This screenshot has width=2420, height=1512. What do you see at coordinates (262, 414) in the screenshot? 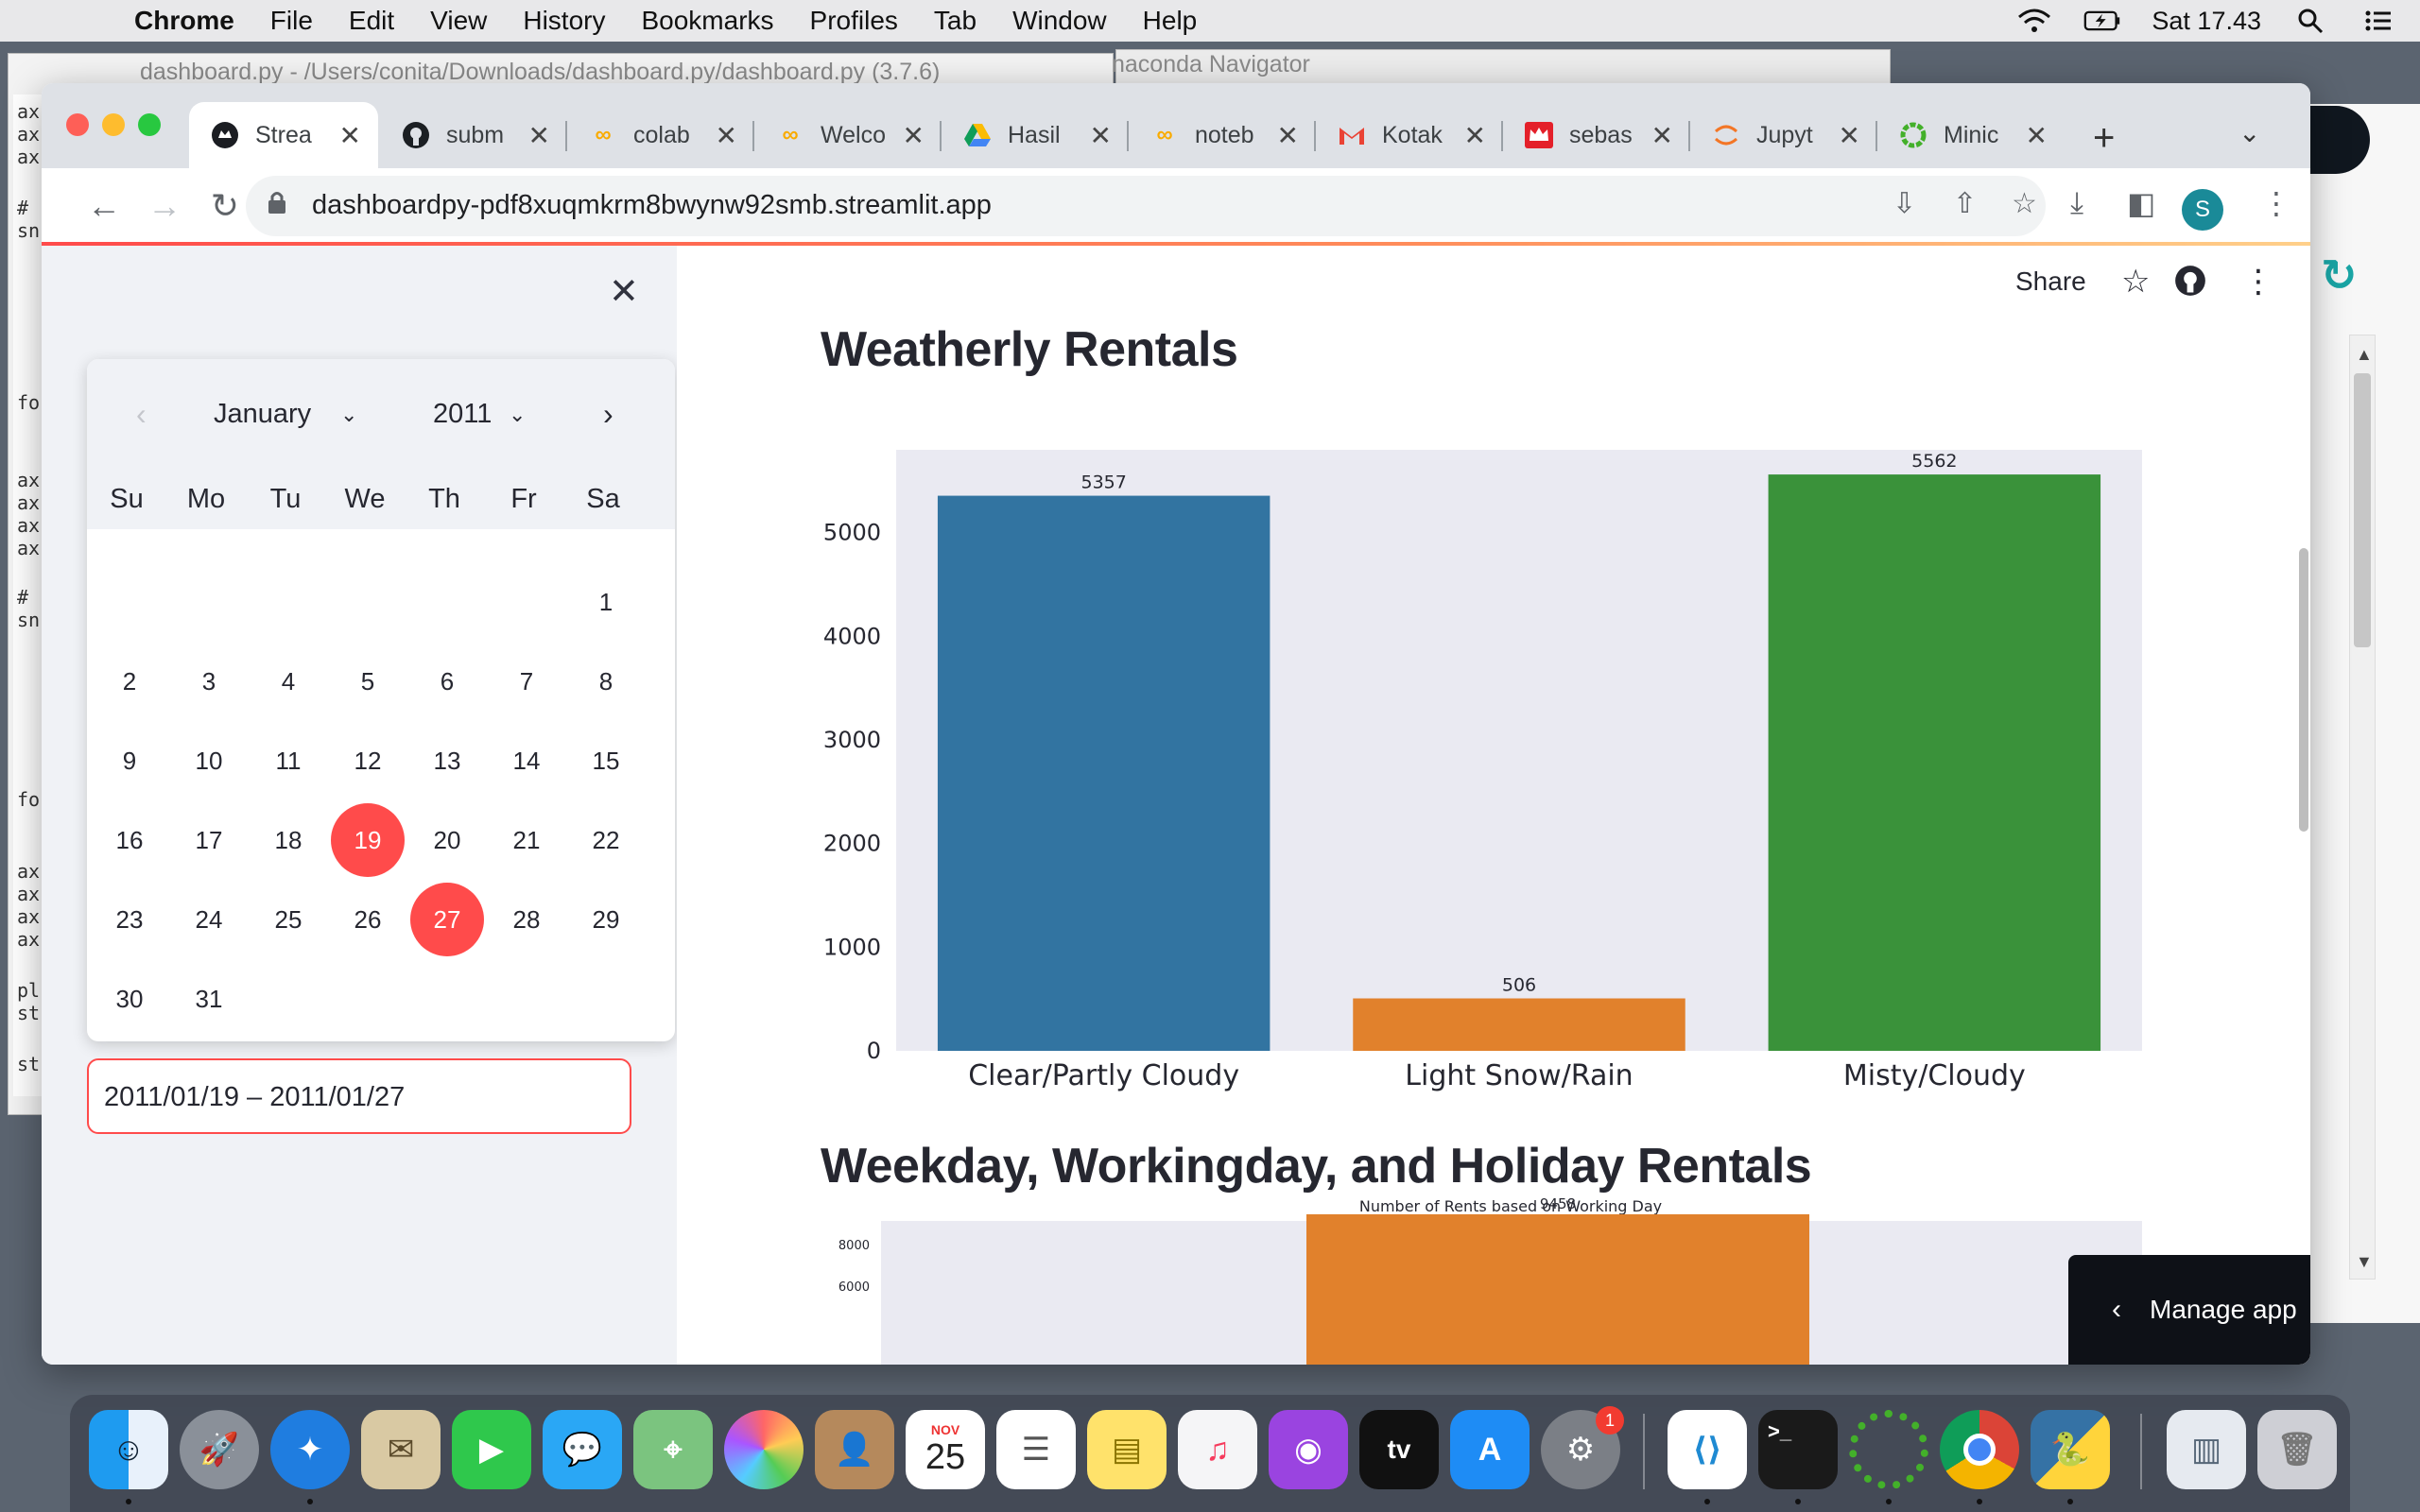
I see `month-select: January` at bounding box center [262, 414].